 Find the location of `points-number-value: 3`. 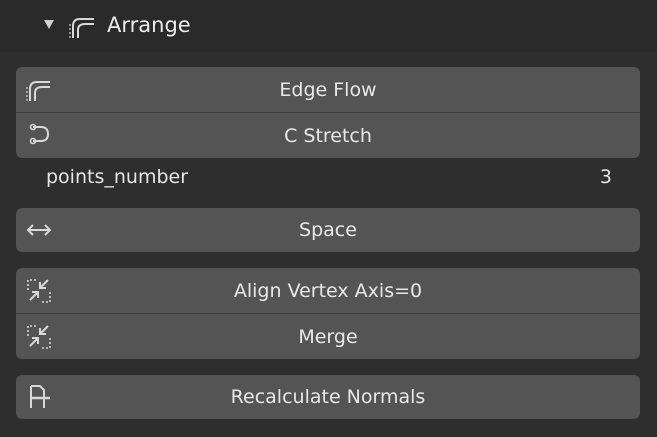

points-number-value: 3 is located at coordinates (606, 177).